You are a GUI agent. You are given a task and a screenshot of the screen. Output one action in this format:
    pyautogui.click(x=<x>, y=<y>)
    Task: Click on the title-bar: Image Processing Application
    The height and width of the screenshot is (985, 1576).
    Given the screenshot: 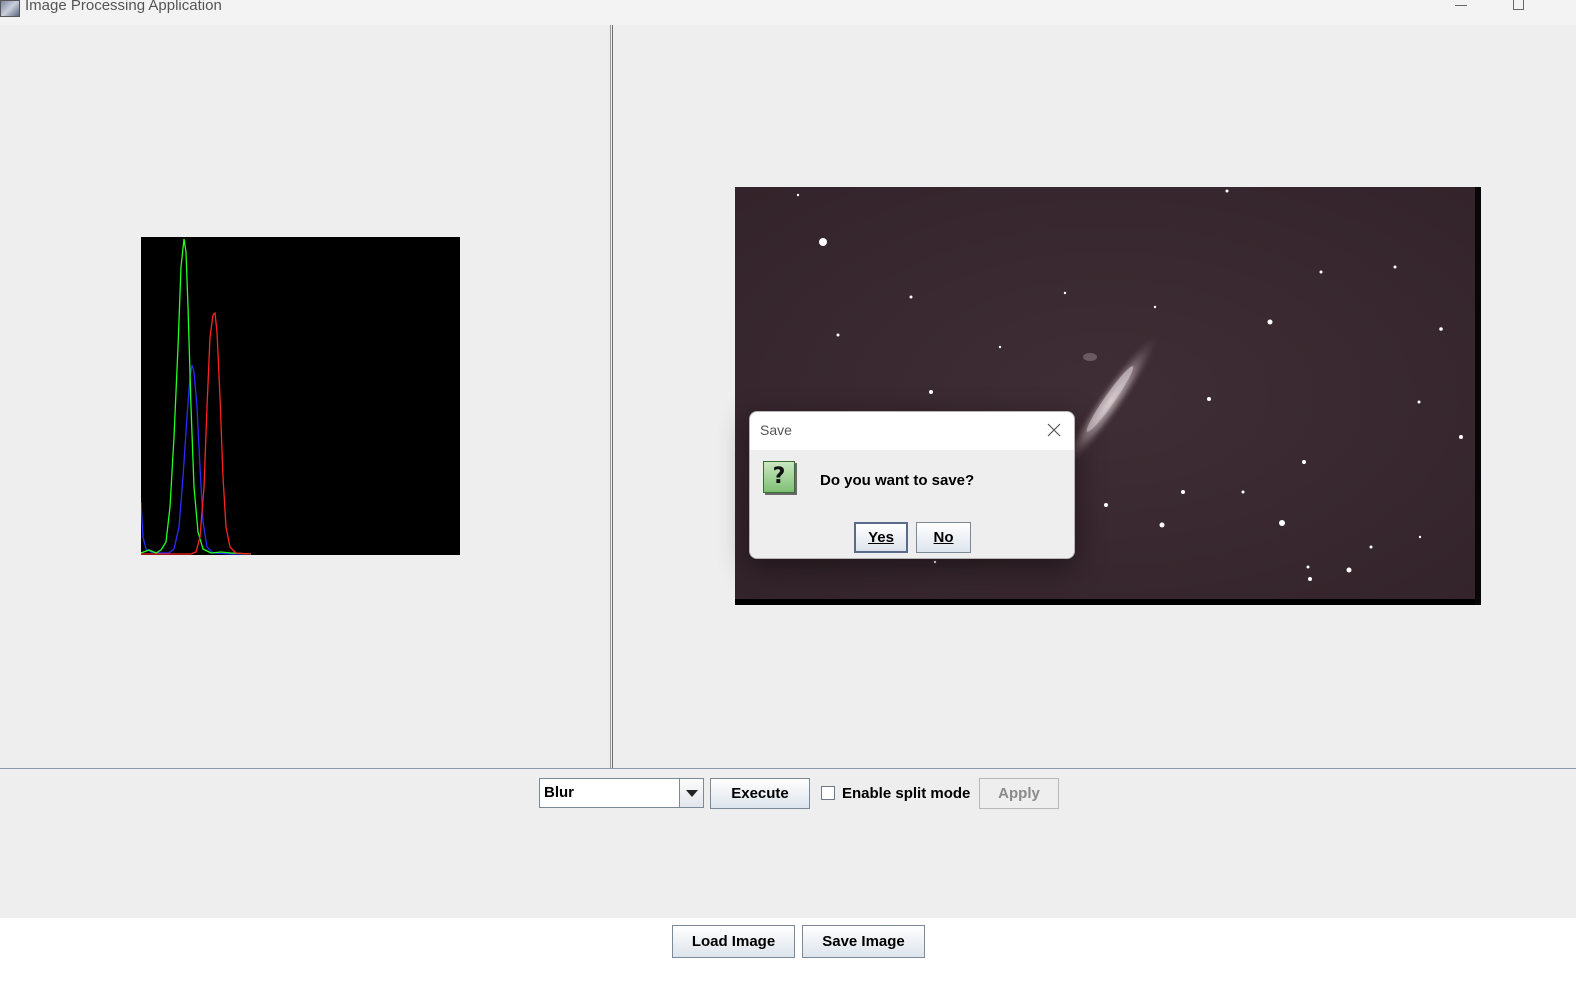 What is the action you would take?
    pyautogui.click(x=788, y=12)
    